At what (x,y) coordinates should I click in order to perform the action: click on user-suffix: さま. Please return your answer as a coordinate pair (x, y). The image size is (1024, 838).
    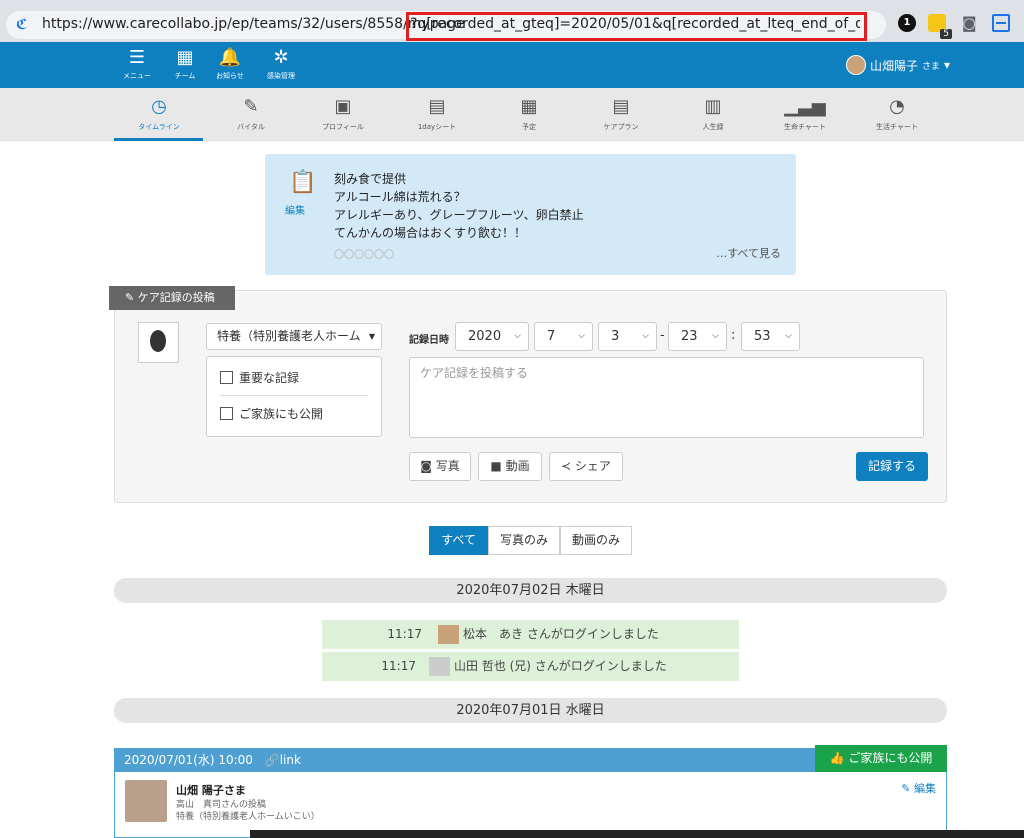
    Looking at the image, I should click on (930, 66).